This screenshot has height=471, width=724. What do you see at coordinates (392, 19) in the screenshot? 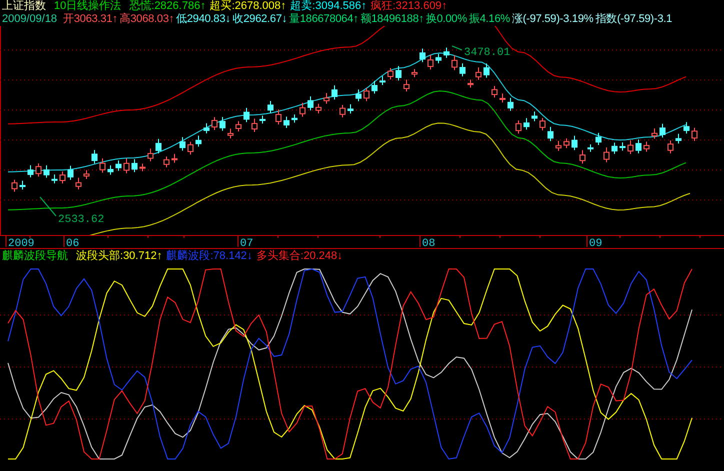
I see `quote-value: 额18496188↑` at bounding box center [392, 19].